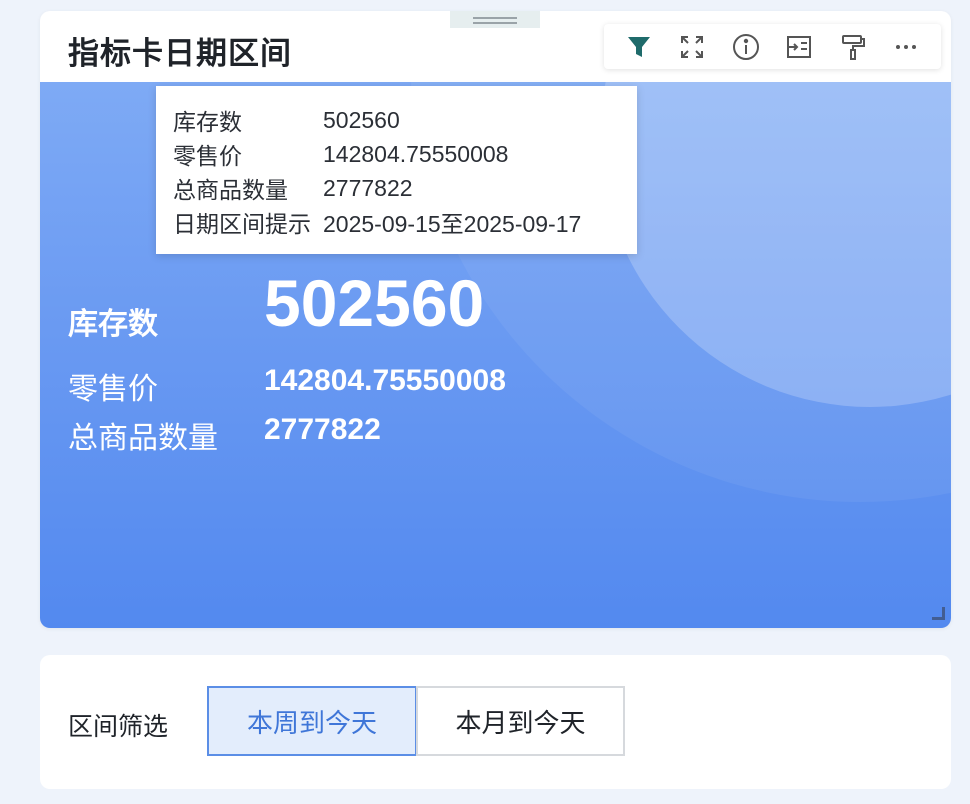 This screenshot has width=970, height=804. I want to click on info-icon, so click(746, 47).